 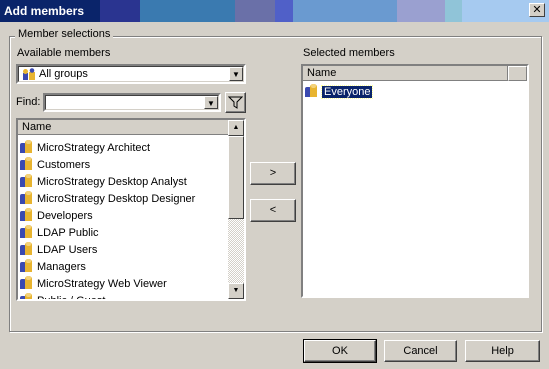 I want to click on selected-name-column-header: Name, so click(x=405, y=73).